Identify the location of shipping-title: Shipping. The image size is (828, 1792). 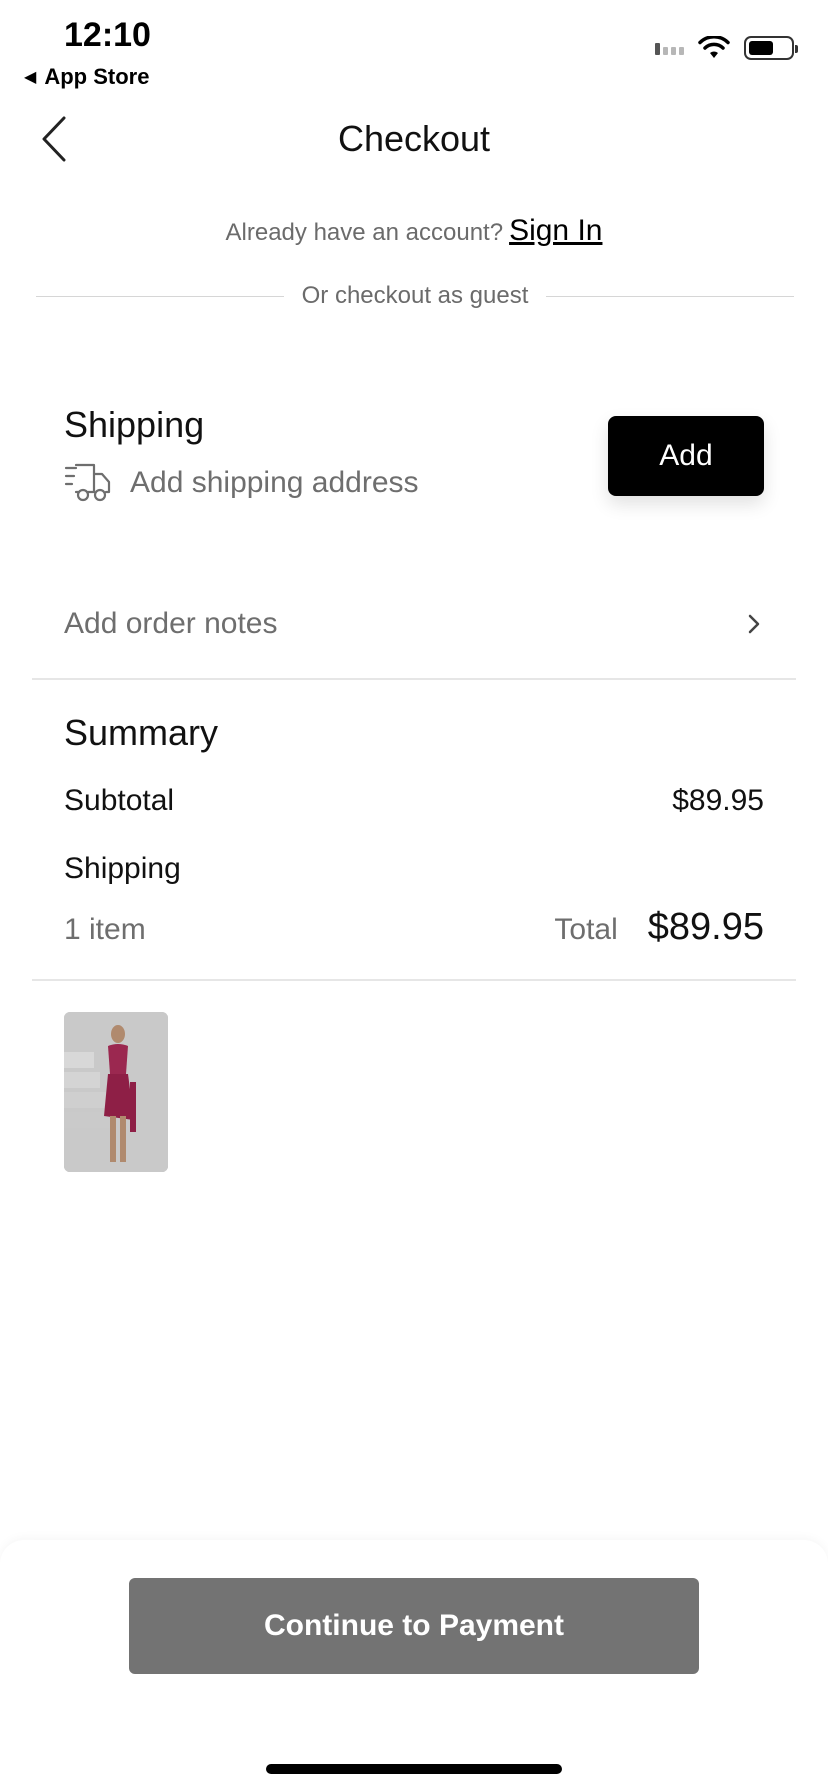
(134, 424).